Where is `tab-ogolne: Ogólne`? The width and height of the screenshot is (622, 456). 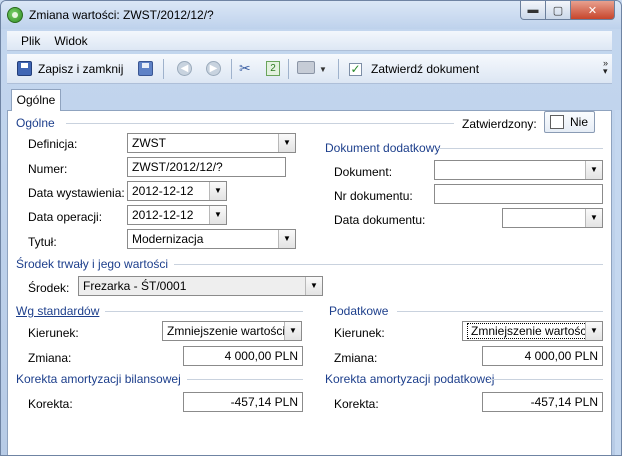
tab-ogolne: Ogólne is located at coordinates (36, 100).